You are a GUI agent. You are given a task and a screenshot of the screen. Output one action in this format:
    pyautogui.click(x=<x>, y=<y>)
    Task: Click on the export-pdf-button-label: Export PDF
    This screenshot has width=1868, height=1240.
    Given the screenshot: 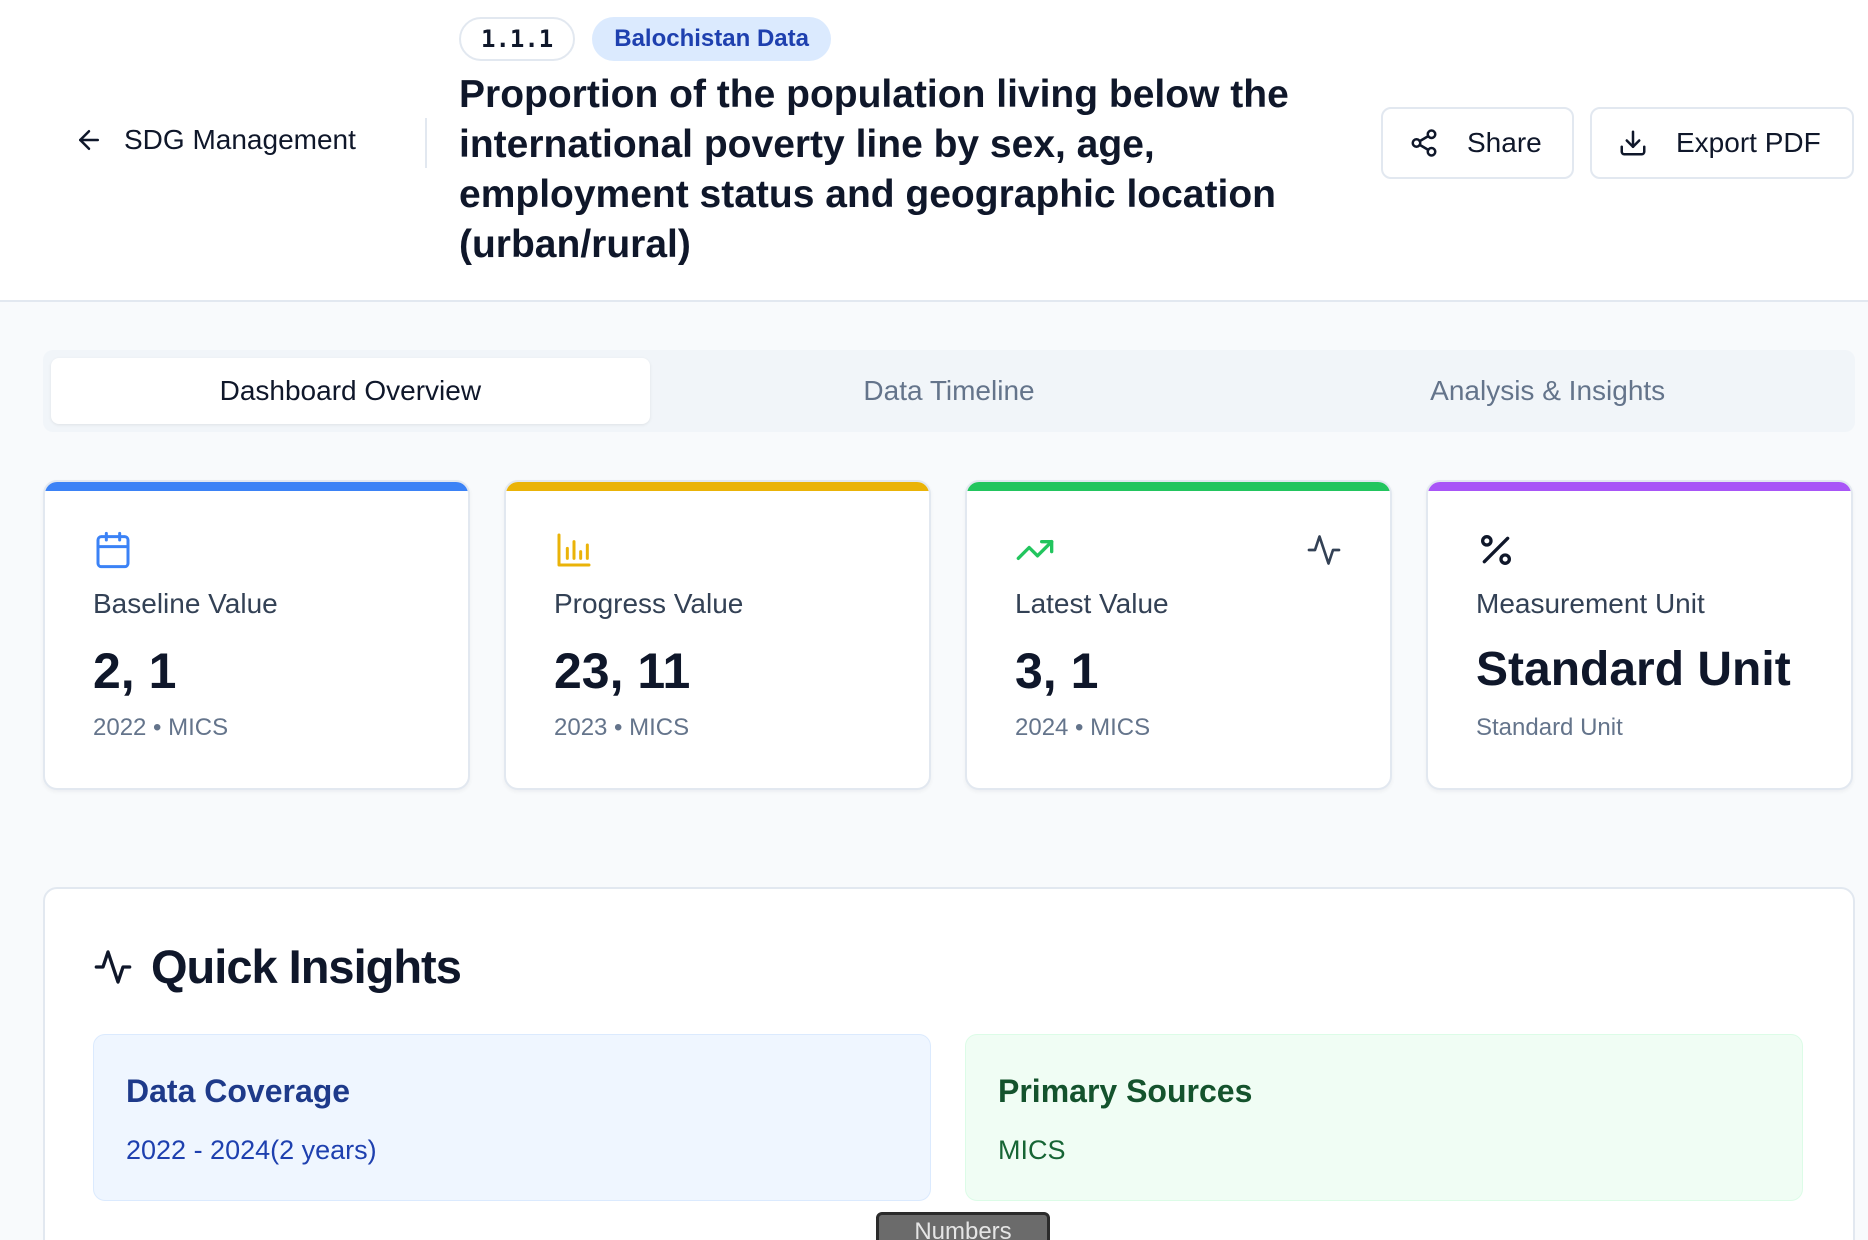 What is the action you would take?
    pyautogui.click(x=1748, y=142)
    